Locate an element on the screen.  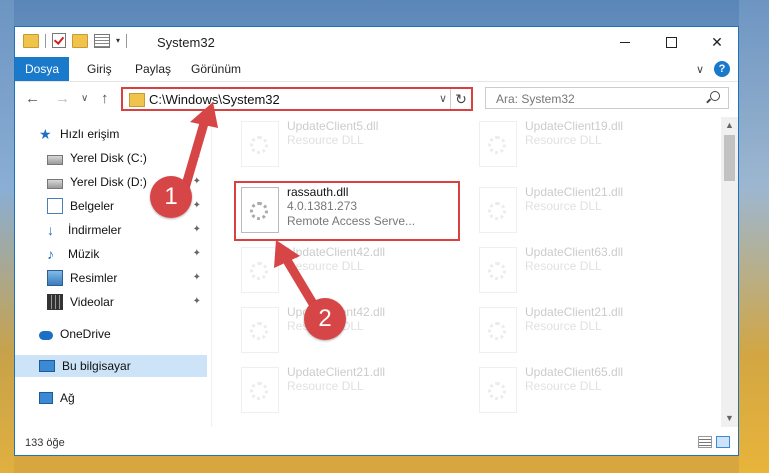
file-tile: UpdateClient63.dll Resource DLL is located at coordinates (583, 270).